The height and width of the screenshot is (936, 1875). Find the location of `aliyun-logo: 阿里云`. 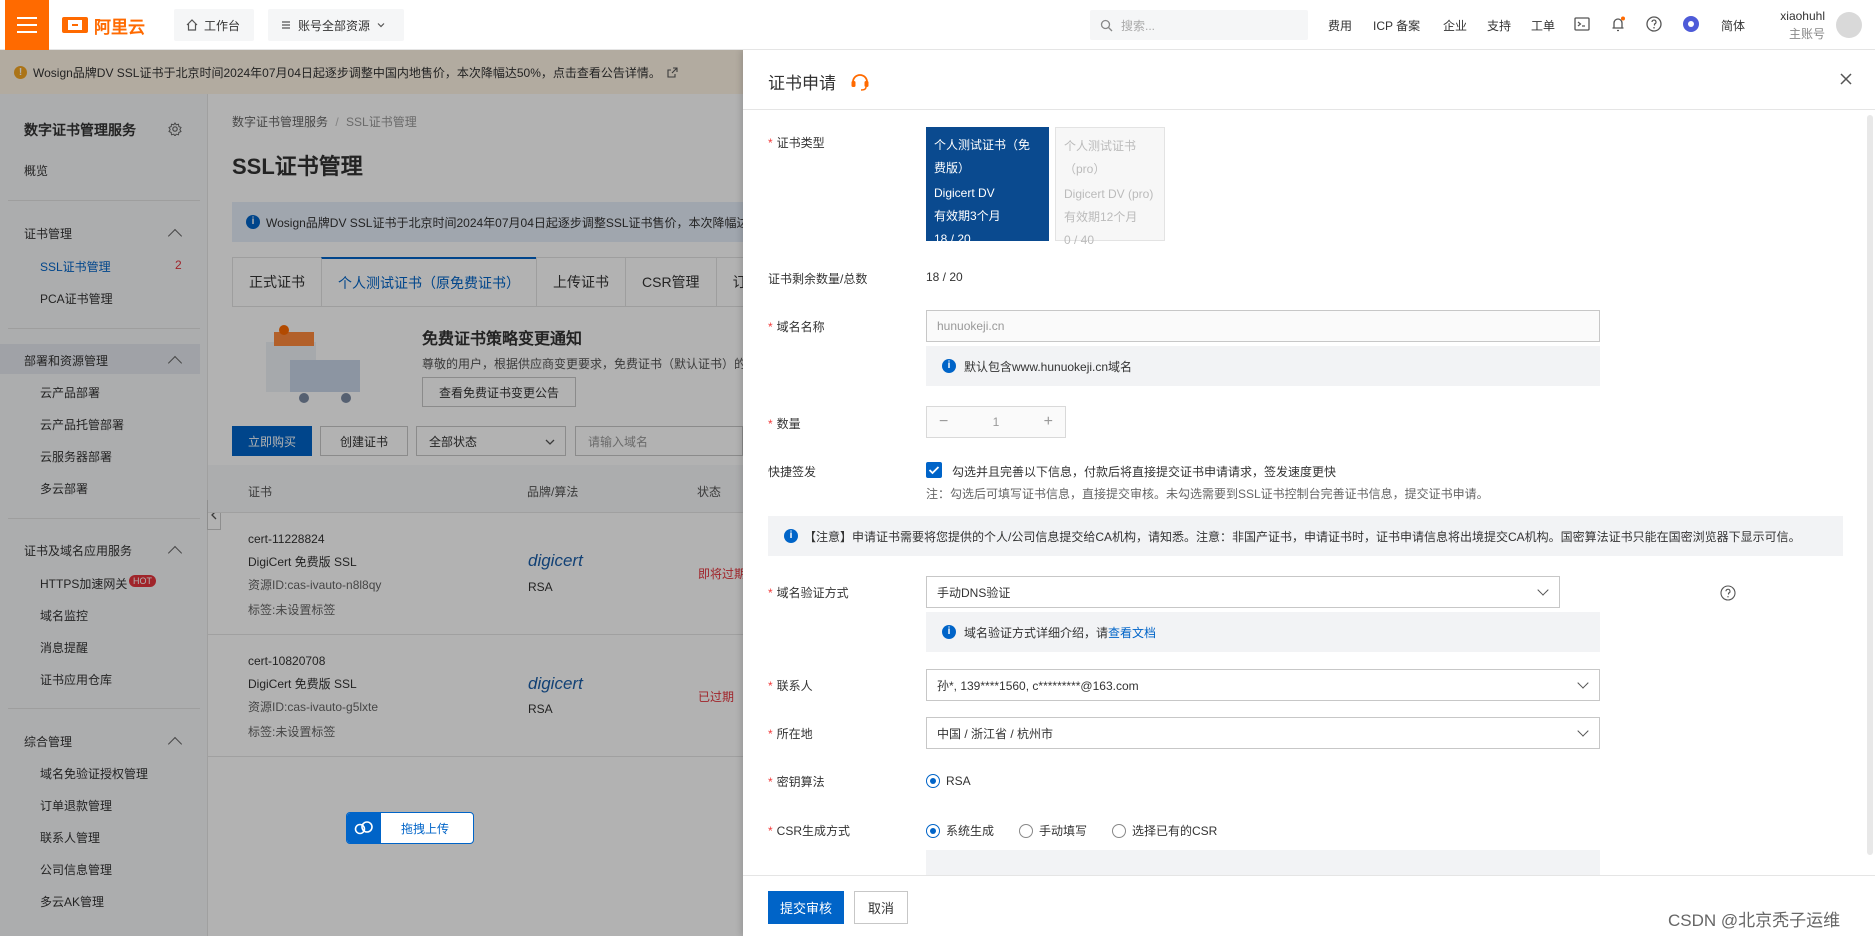

aliyun-logo: 阿里云 is located at coordinates (103, 25).